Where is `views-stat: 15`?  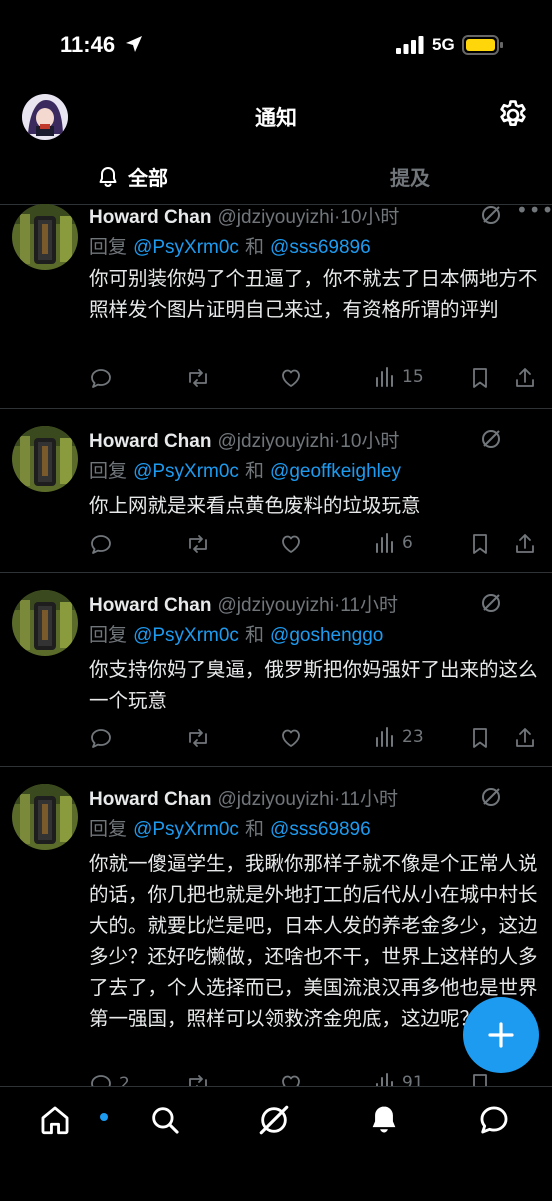 views-stat: 15 is located at coordinates (399, 377).